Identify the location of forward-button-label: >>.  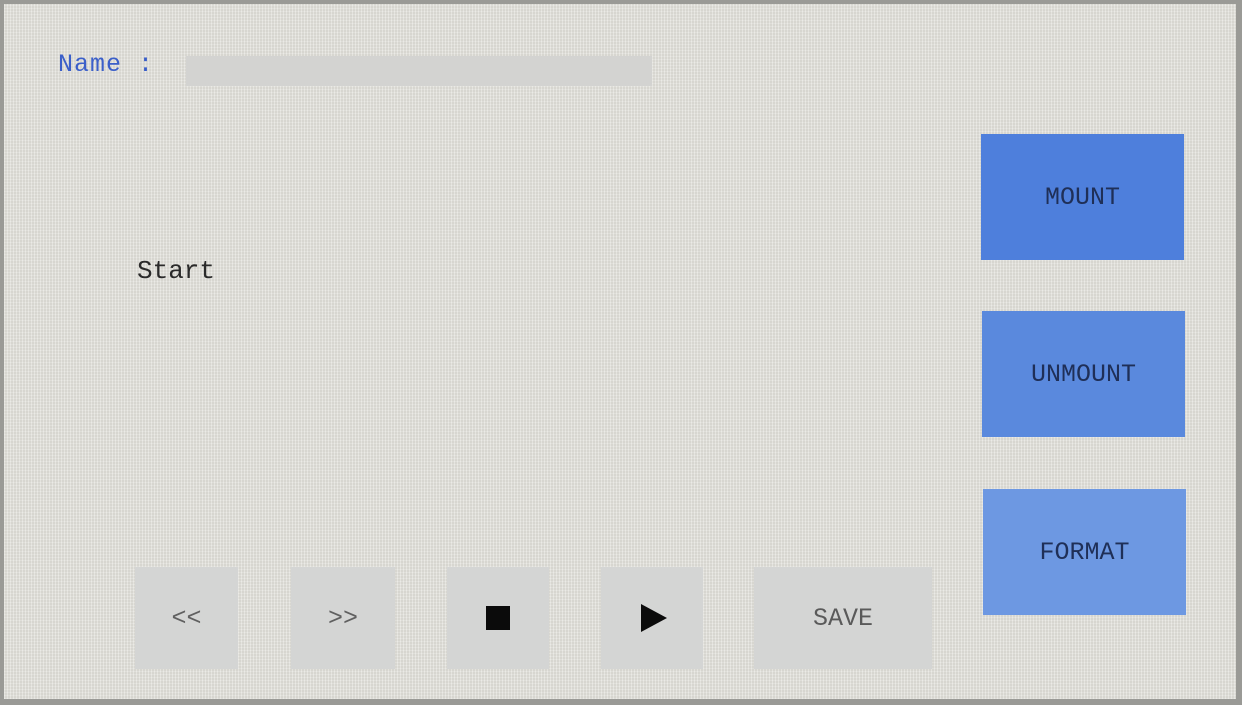
(342, 618).